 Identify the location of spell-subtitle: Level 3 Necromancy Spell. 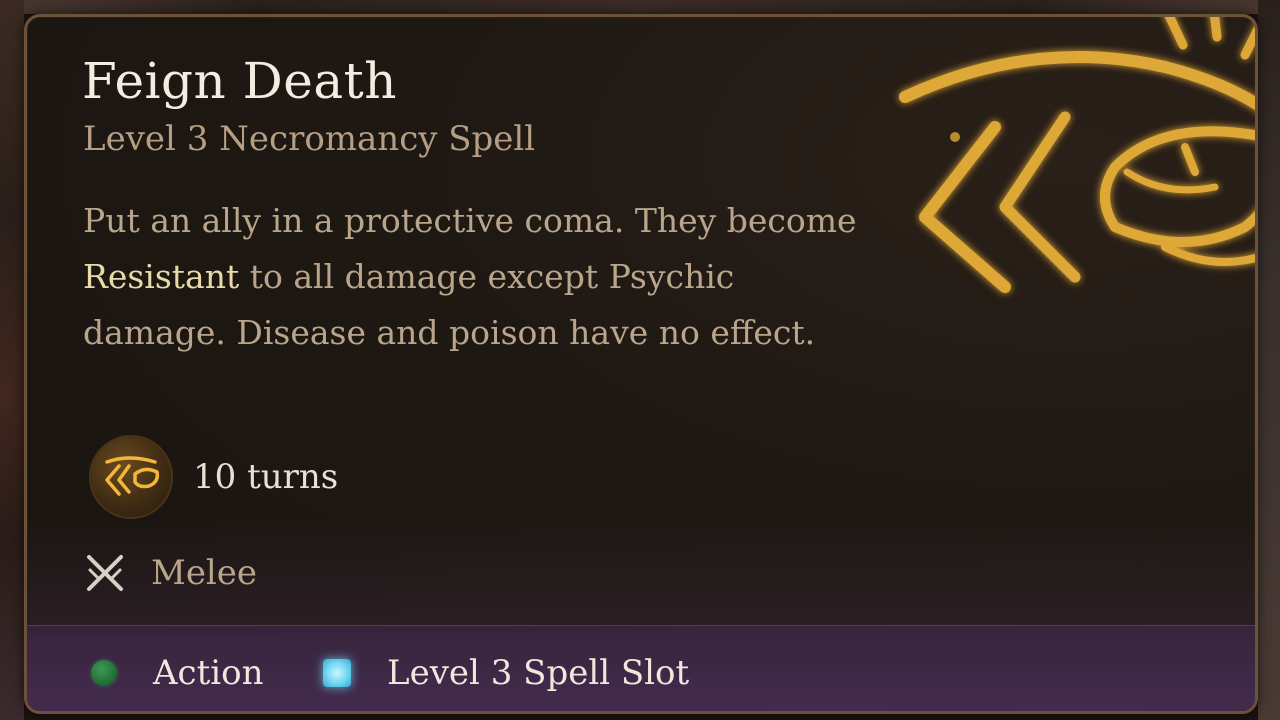
(309, 139).